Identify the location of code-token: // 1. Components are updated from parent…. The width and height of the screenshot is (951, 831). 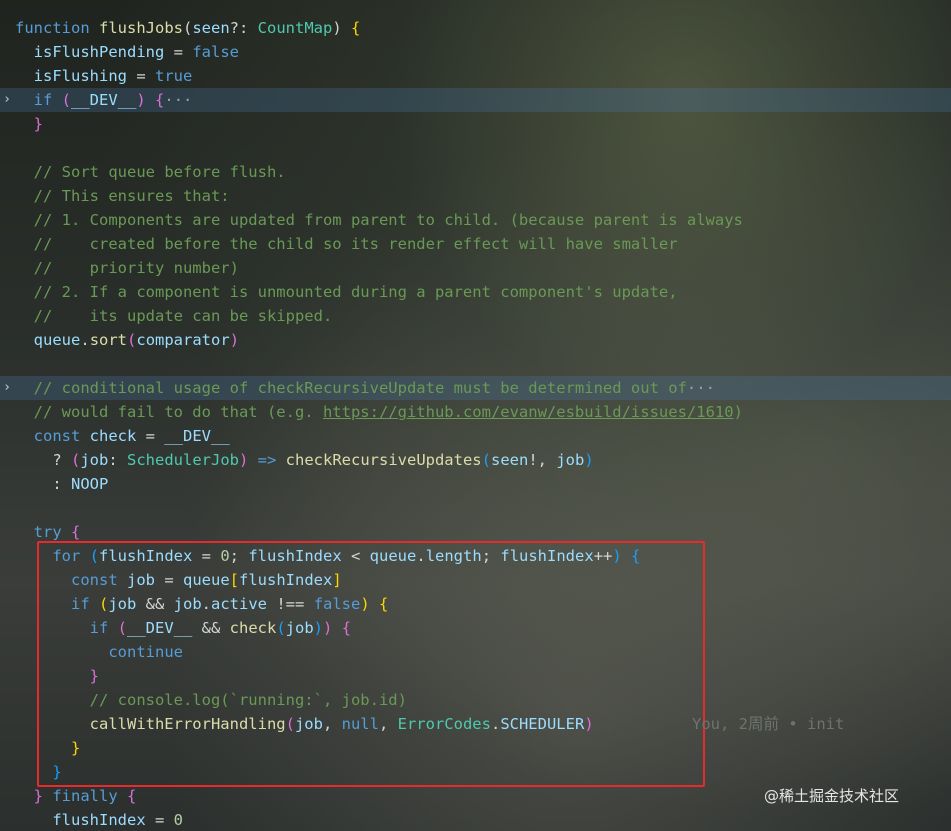
(388, 220).